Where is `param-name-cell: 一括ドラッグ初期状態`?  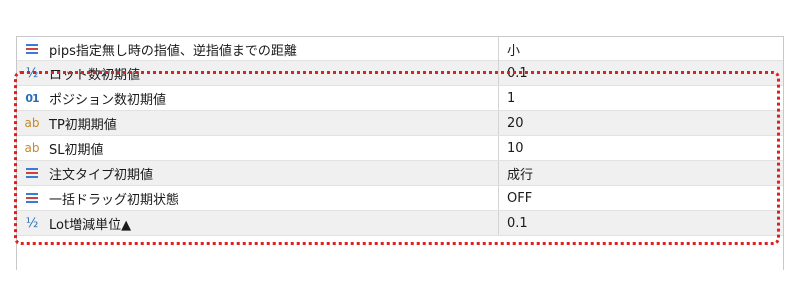 param-name-cell: 一括ドラッグ初期状態 is located at coordinates (258, 198).